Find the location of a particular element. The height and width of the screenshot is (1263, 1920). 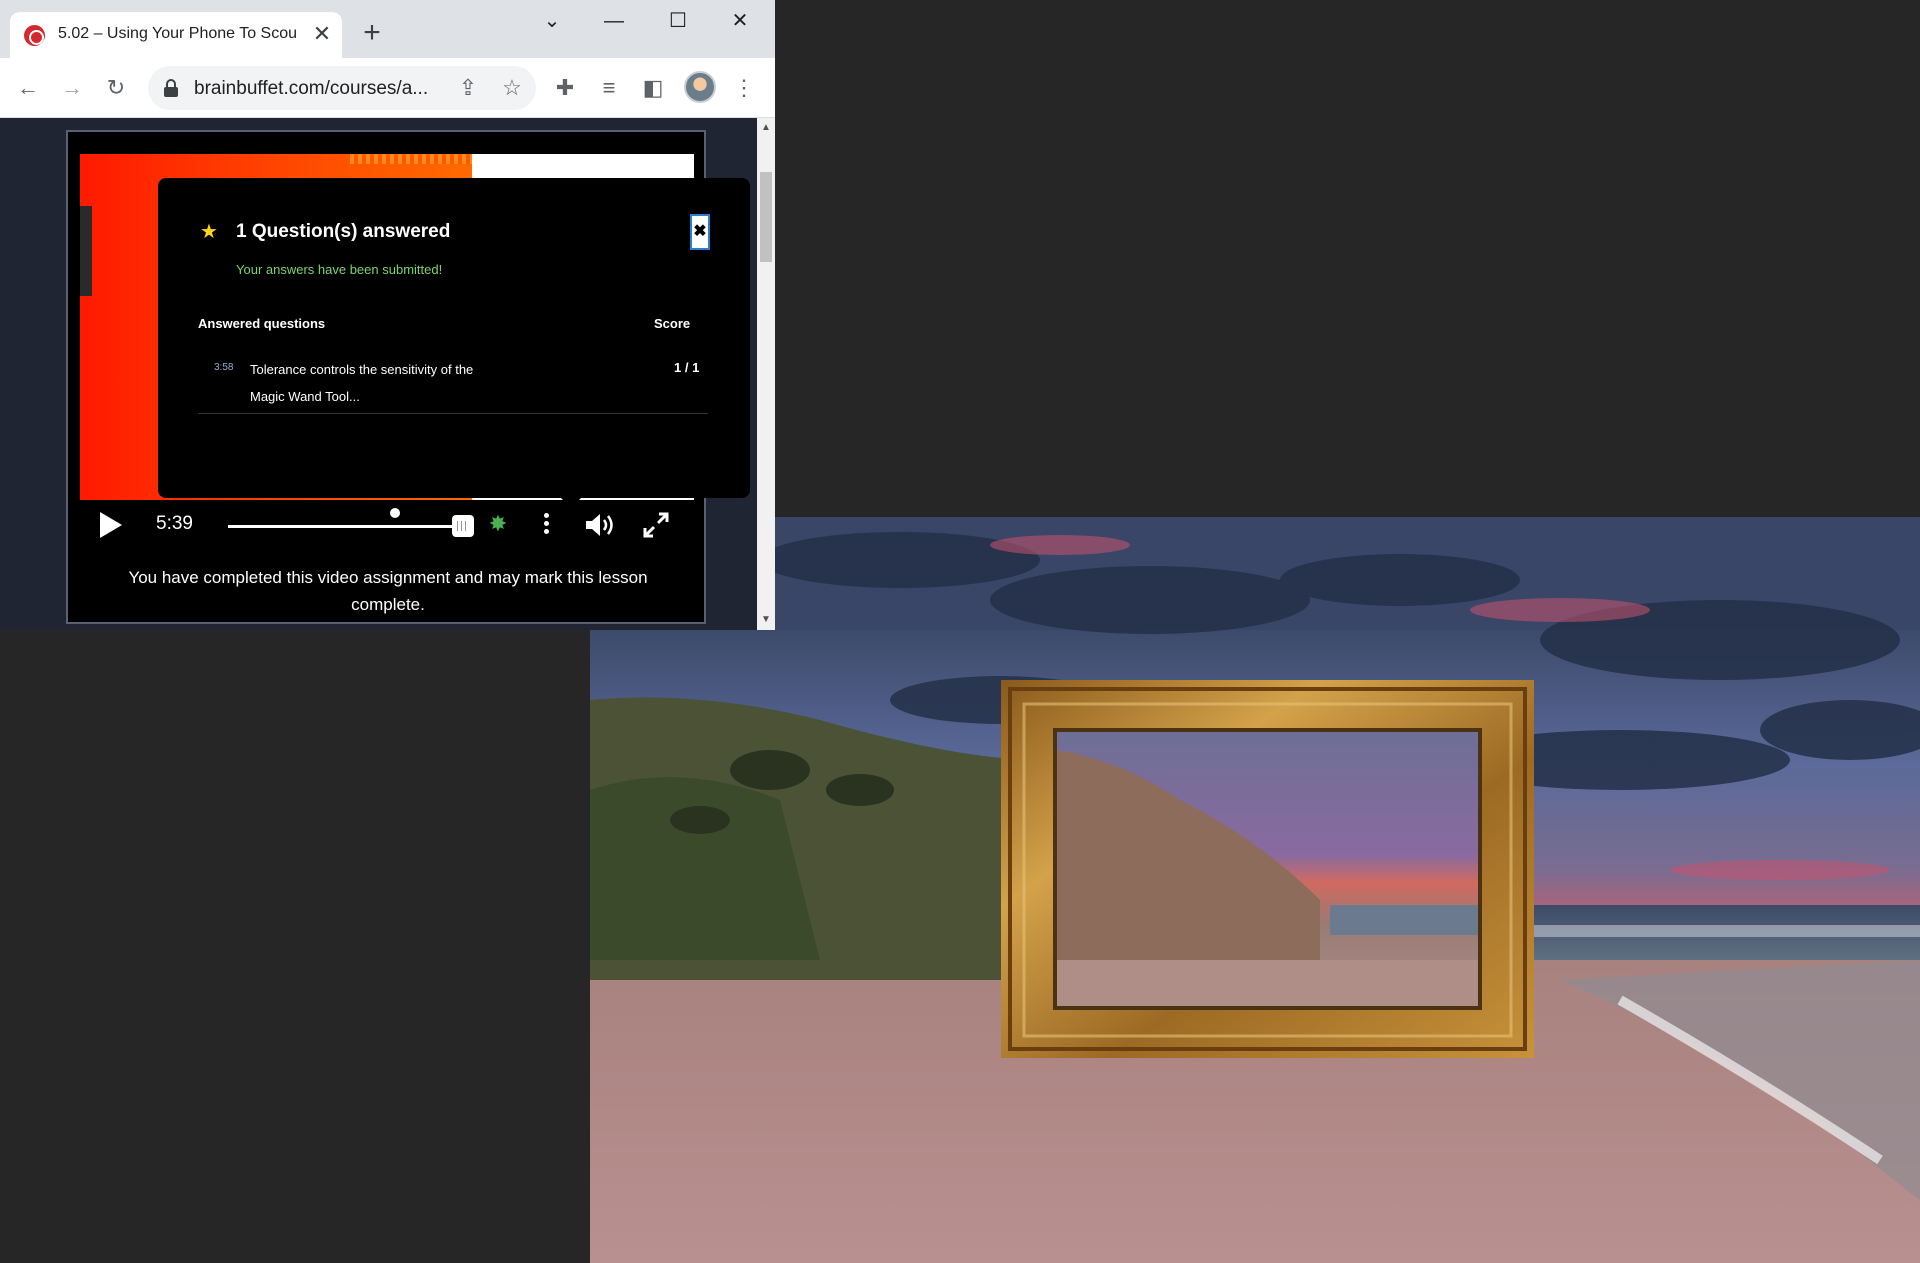

forward-icon: → is located at coordinates (72, 88).